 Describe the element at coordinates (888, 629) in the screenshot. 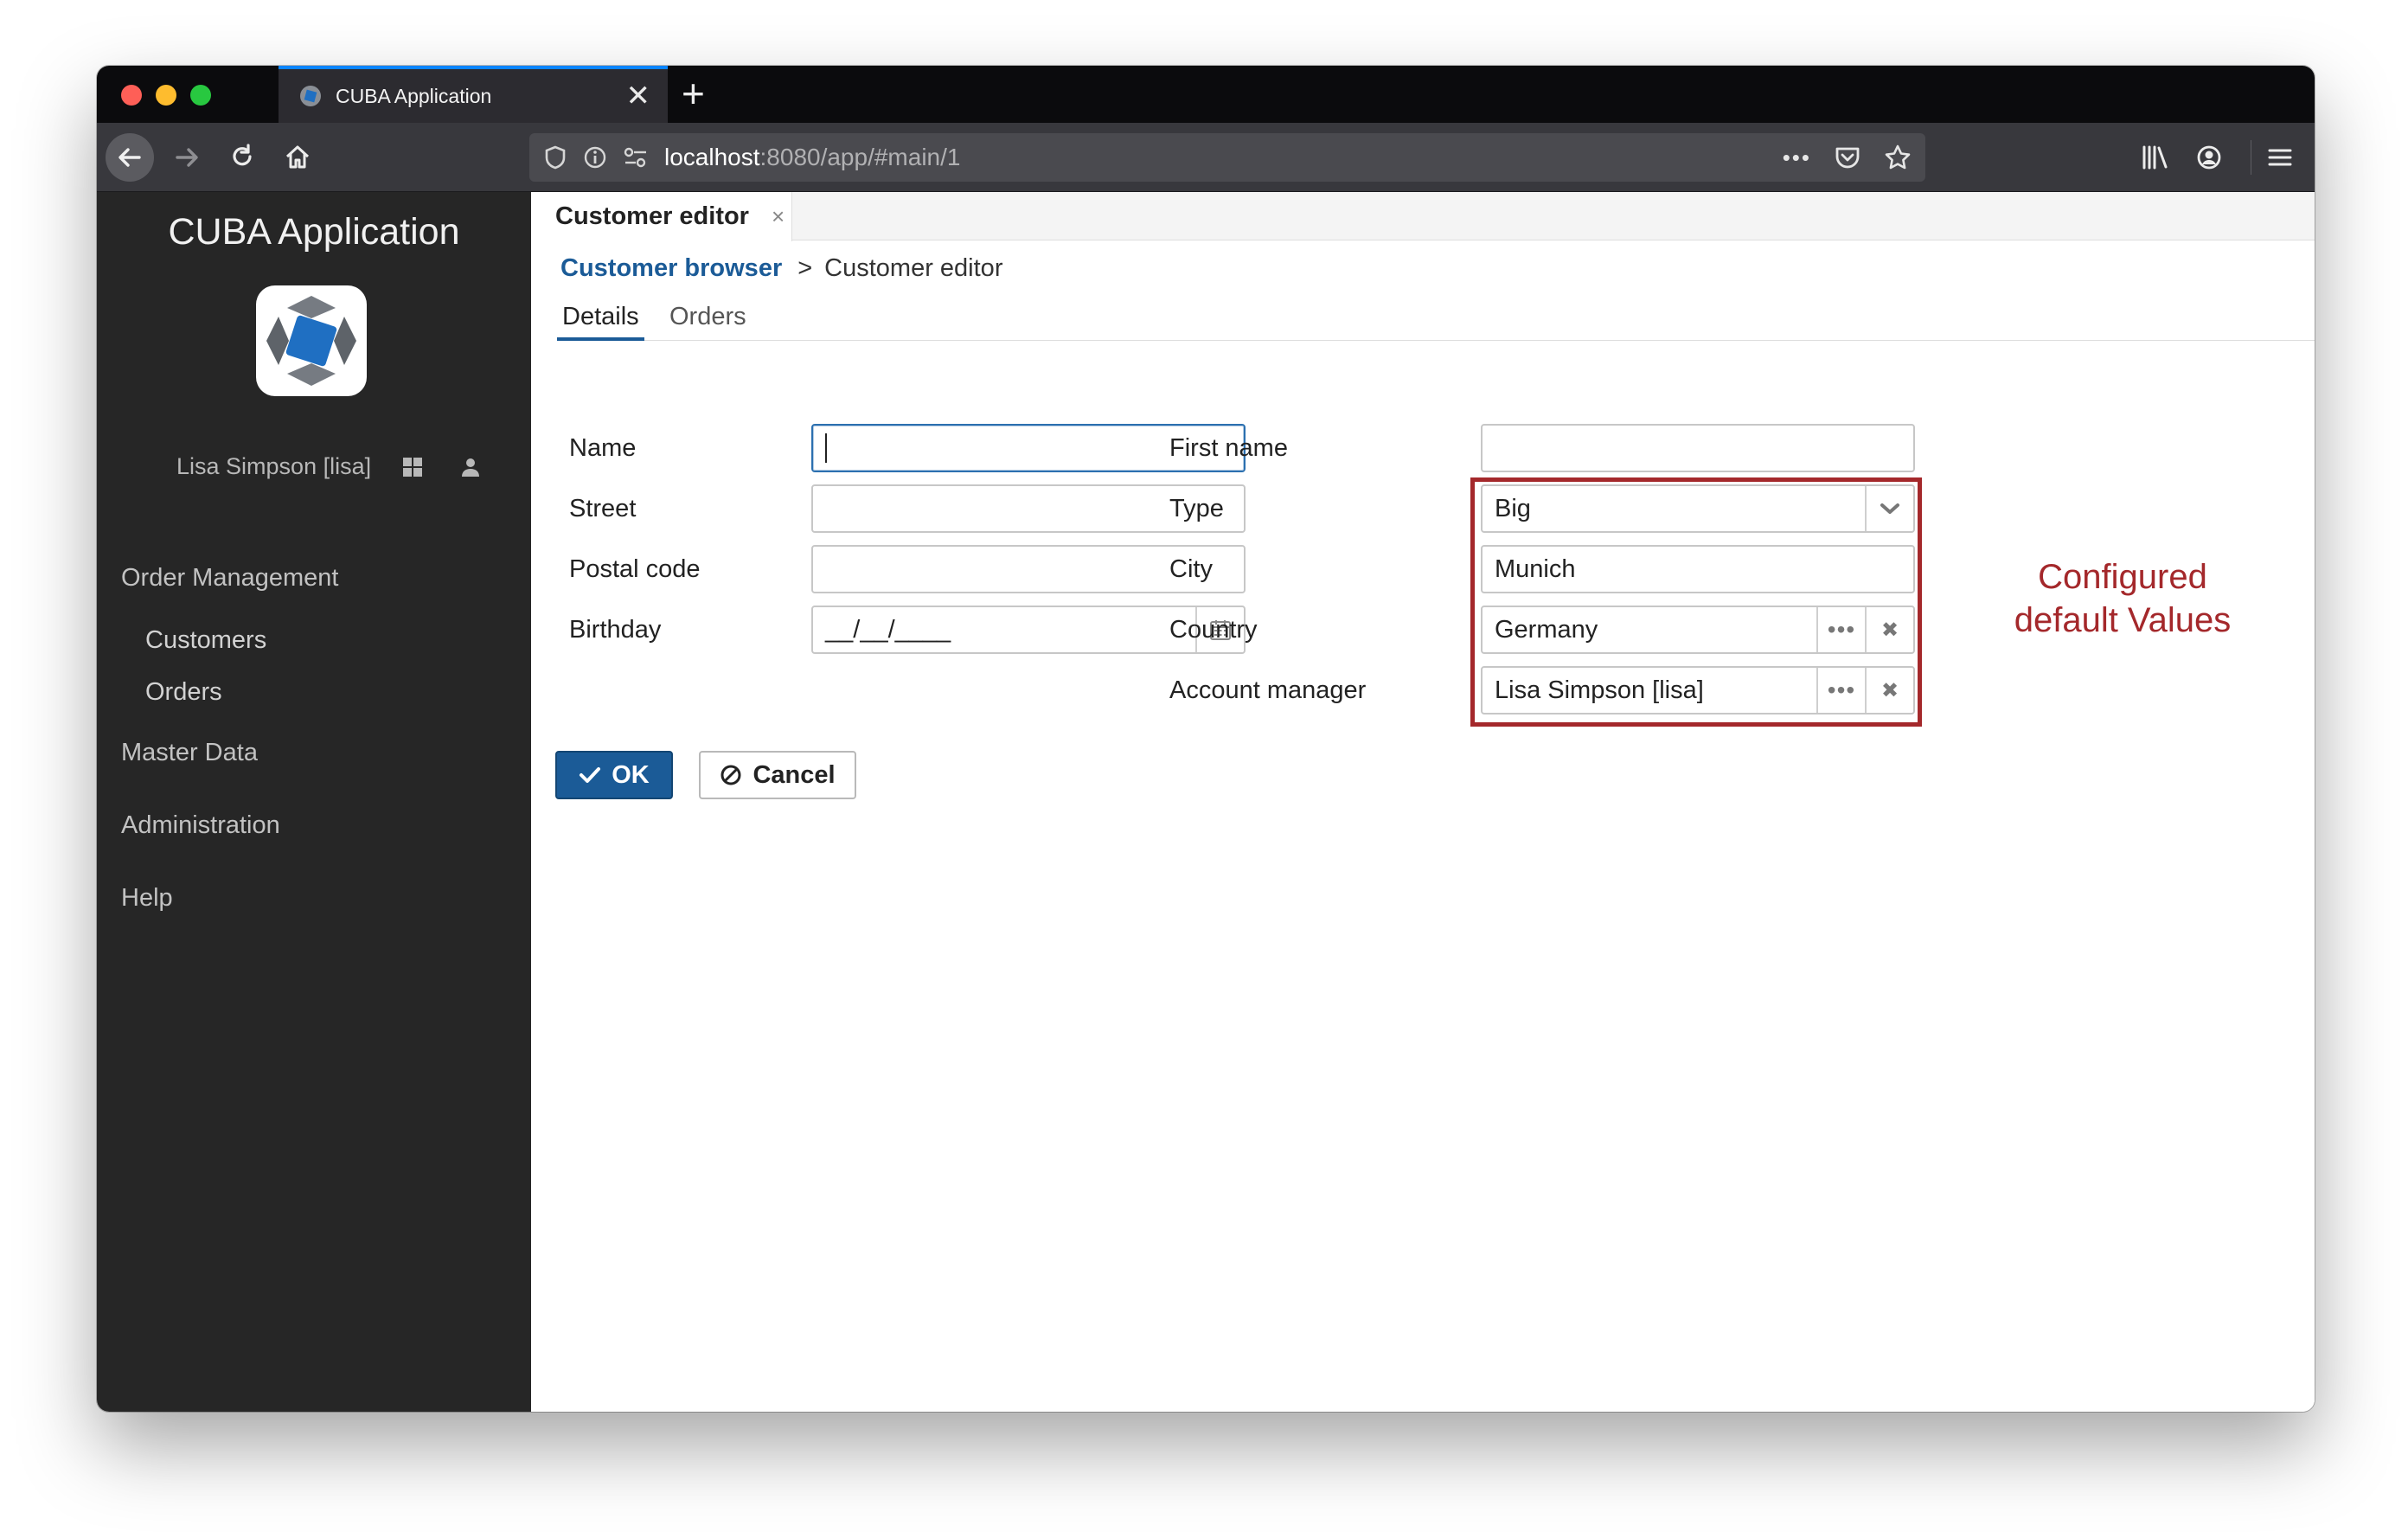

I see `birthday-mask: __/__/____` at that location.